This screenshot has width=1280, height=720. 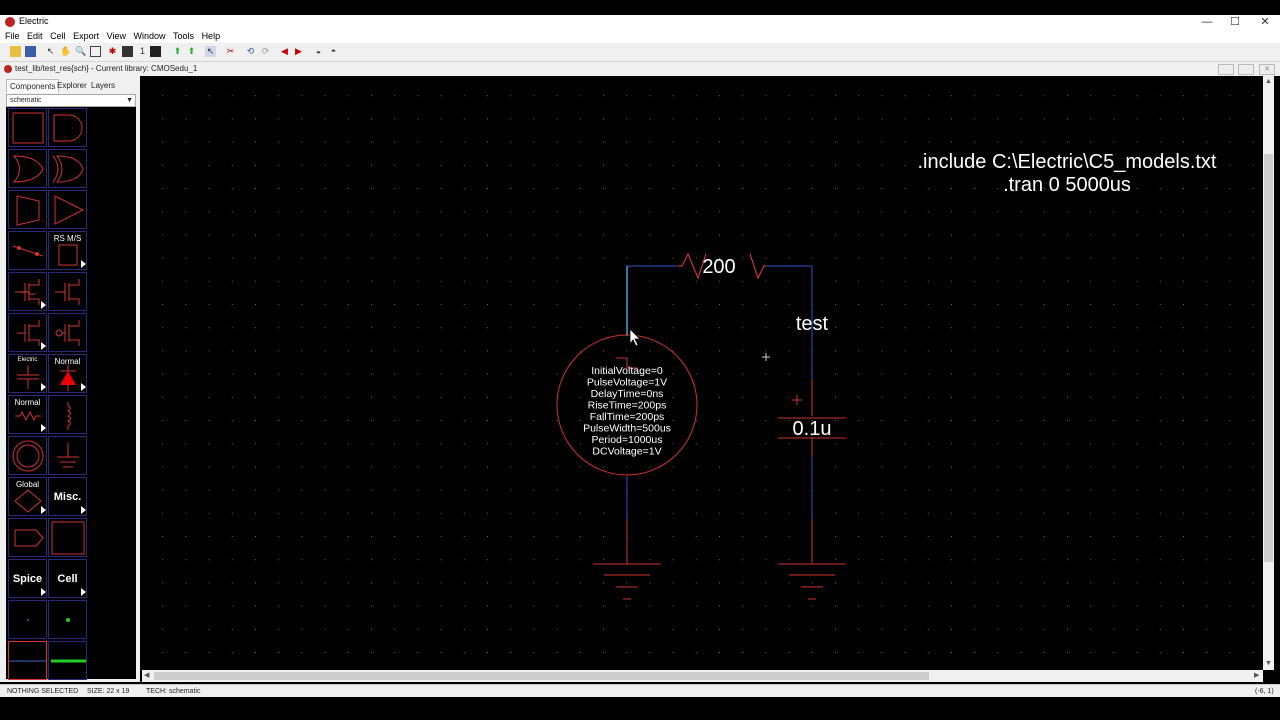 What do you see at coordinates (50, 51) in the screenshot?
I see `select-arrow-icon: ↖` at bounding box center [50, 51].